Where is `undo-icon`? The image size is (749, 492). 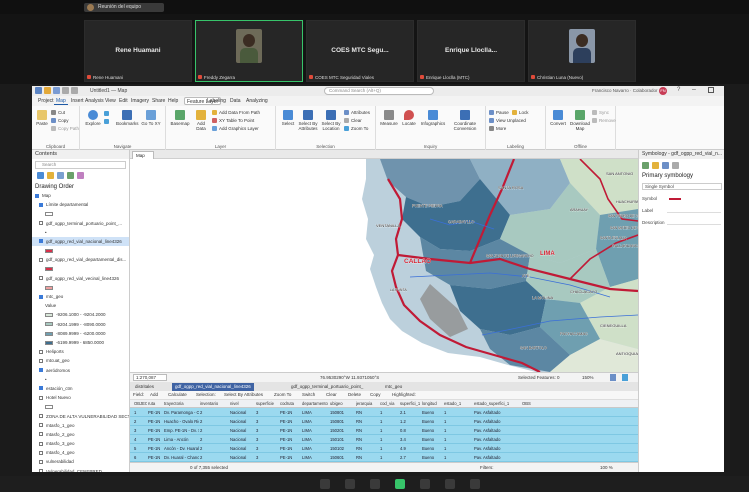 undo-icon is located at coordinates (65, 90).